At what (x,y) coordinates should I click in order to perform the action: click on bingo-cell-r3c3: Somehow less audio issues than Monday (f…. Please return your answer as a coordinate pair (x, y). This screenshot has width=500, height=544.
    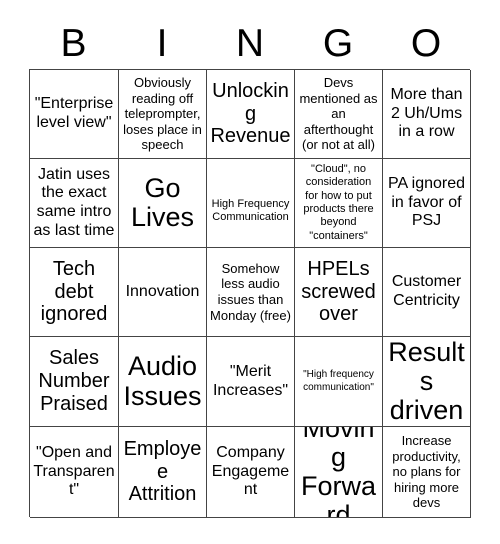
    Looking at the image, I should click on (251, 292).